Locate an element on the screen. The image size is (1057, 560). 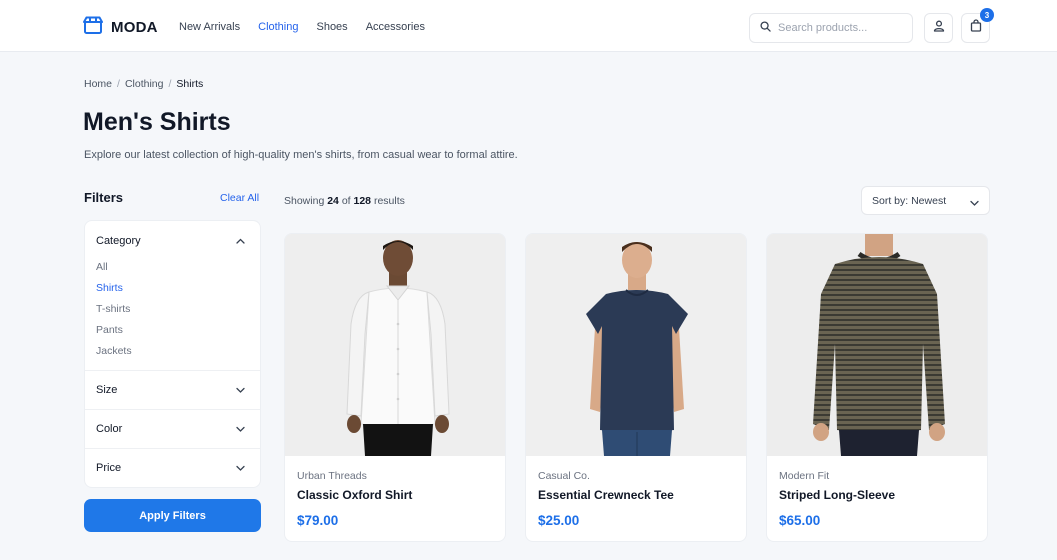
filter-category-tshirts: T-shirts is located at coordinates (113, 309).